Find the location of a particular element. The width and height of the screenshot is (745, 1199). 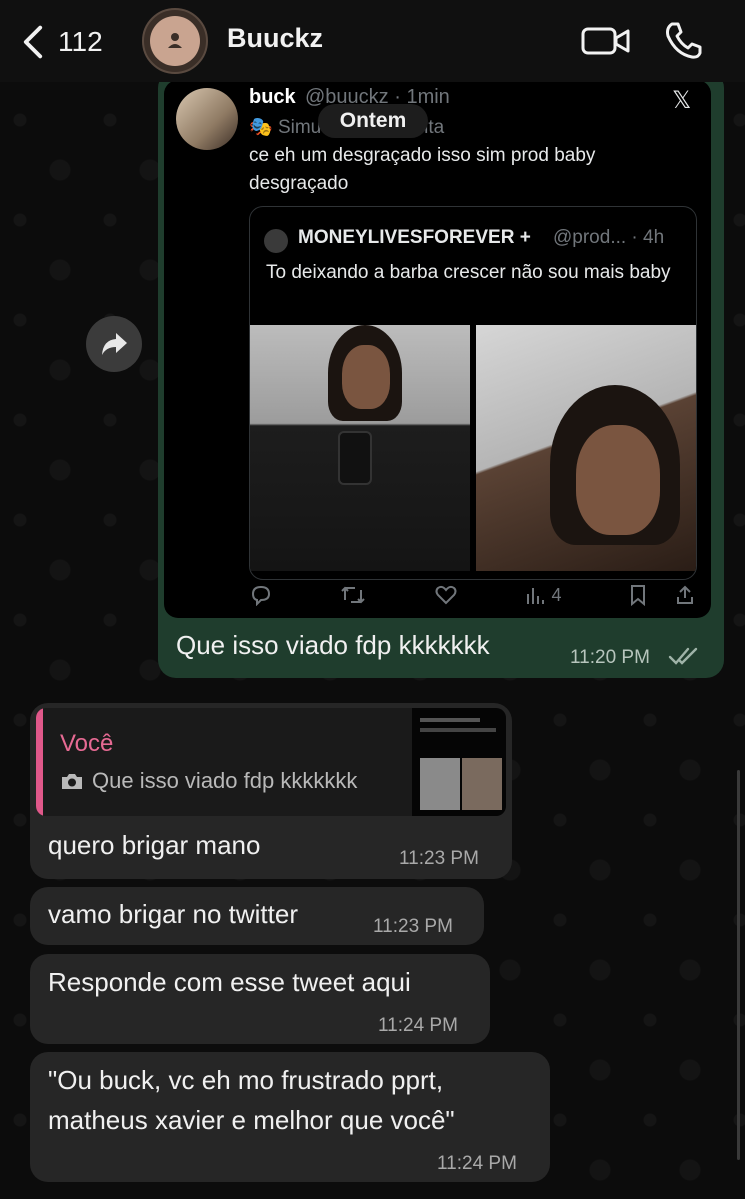

back-button: 112 is located at coordinates (65, 42).